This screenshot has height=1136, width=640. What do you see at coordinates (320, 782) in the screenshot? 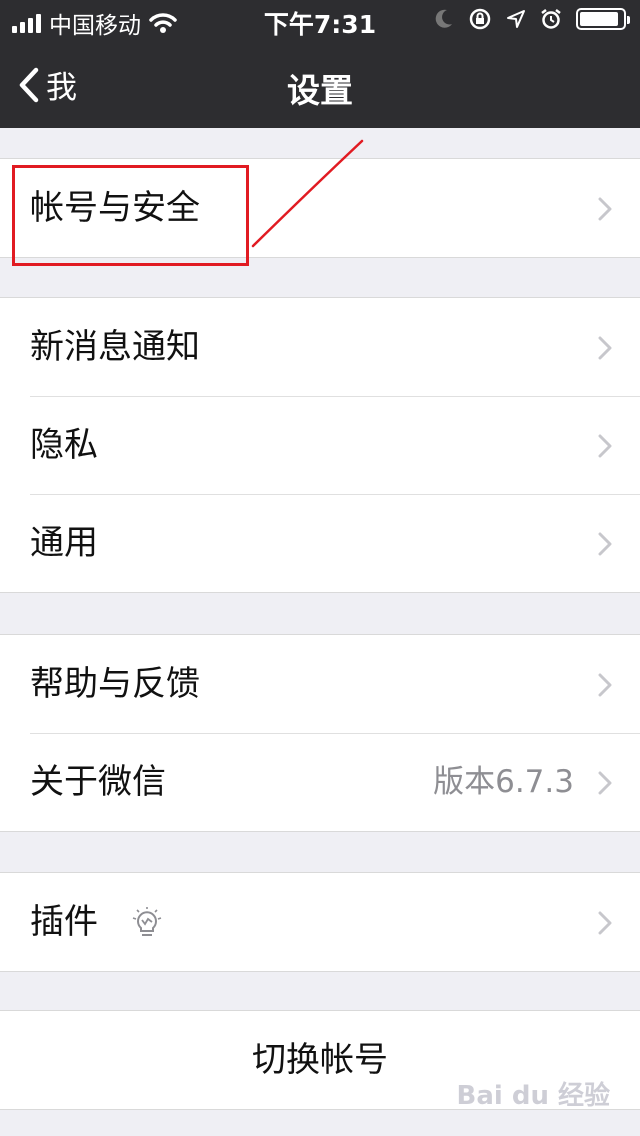
I see `settings-item-about-wechat: 关于微信 版本6.7.3` at bounding box center [320, 782].